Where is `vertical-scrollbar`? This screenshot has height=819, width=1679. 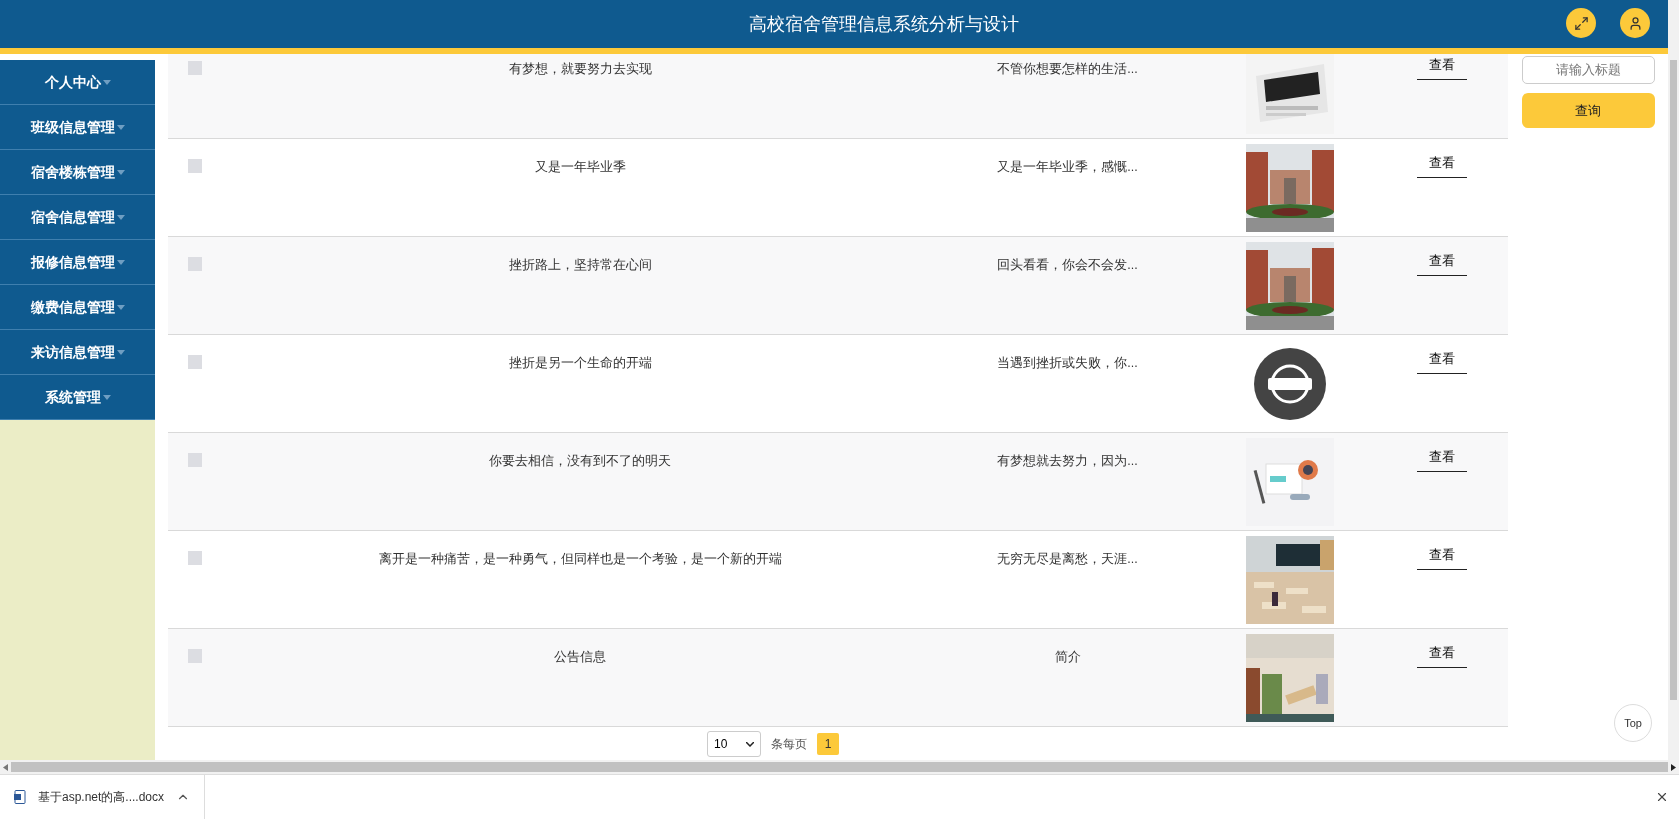
vertical-scrollbar is located at coordinates (1673, 380).